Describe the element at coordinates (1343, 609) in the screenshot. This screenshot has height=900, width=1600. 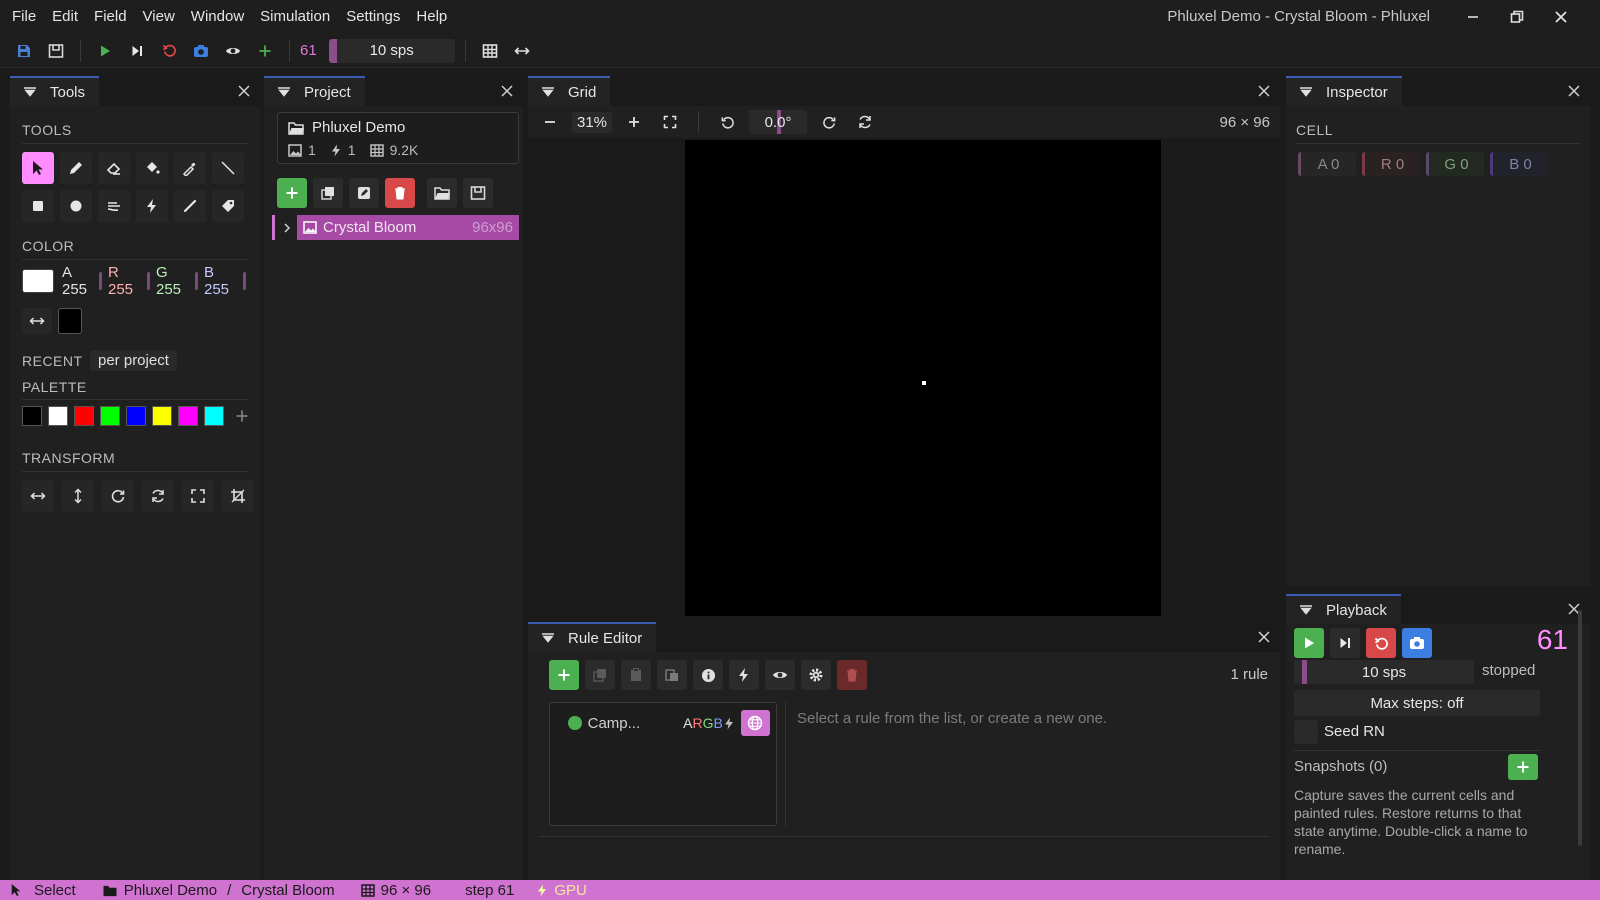
I see `tab-playback: Playback` at that location.